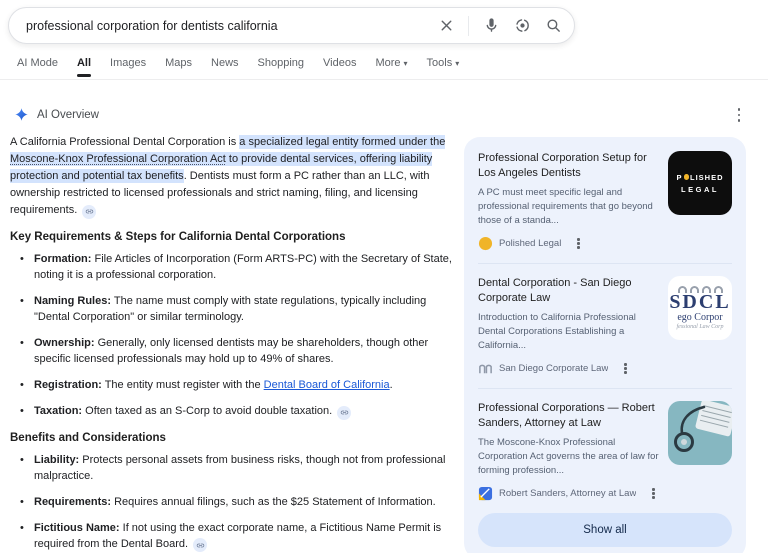 This screenshot has height=553, width=768. Describe the element at coordinates (468, 25) in the screenshot. I see `icon-divider` at that location.